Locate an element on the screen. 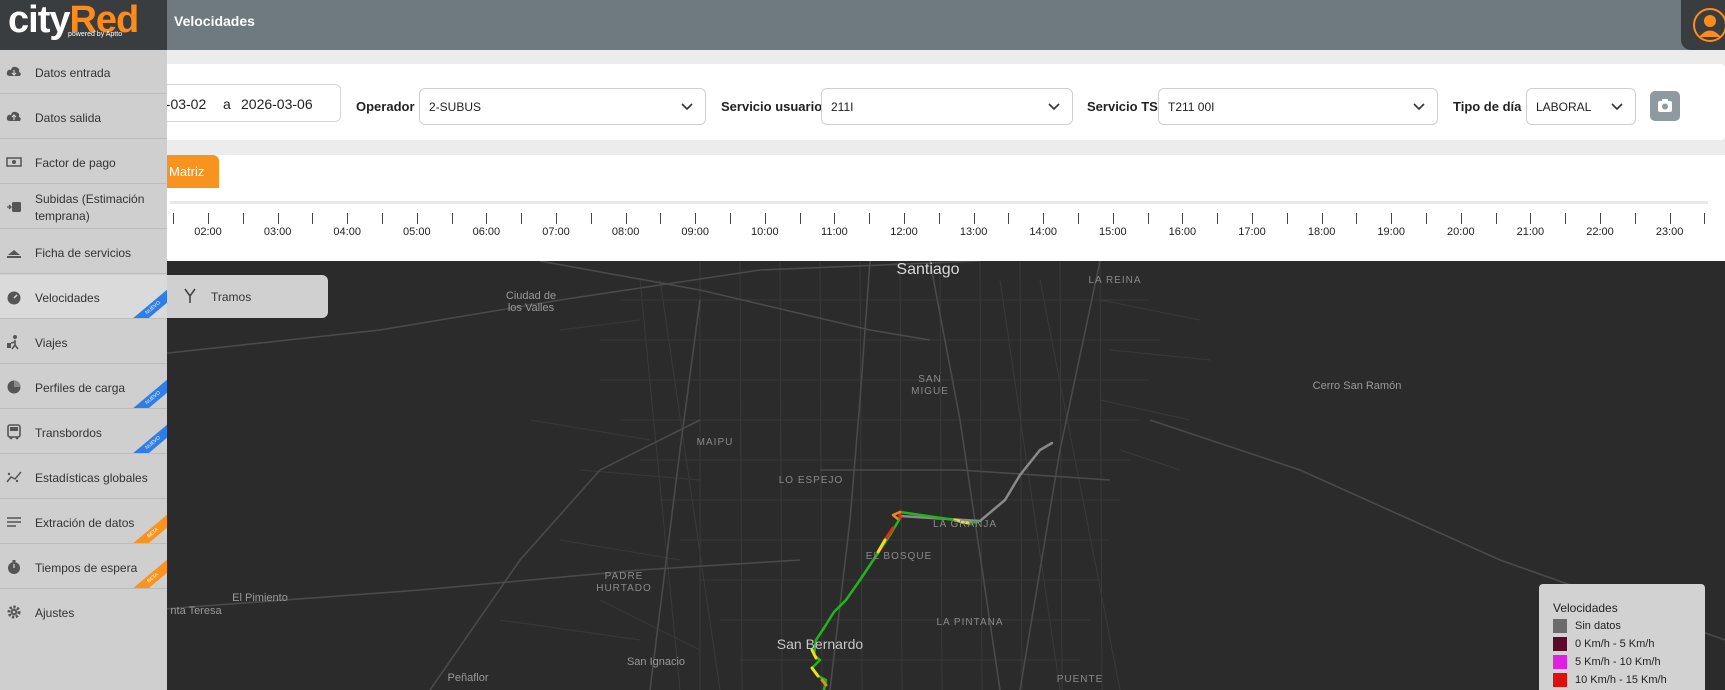 This screenshot has width=1725, height=690. bus-icon is located at coordinates (14, 432).